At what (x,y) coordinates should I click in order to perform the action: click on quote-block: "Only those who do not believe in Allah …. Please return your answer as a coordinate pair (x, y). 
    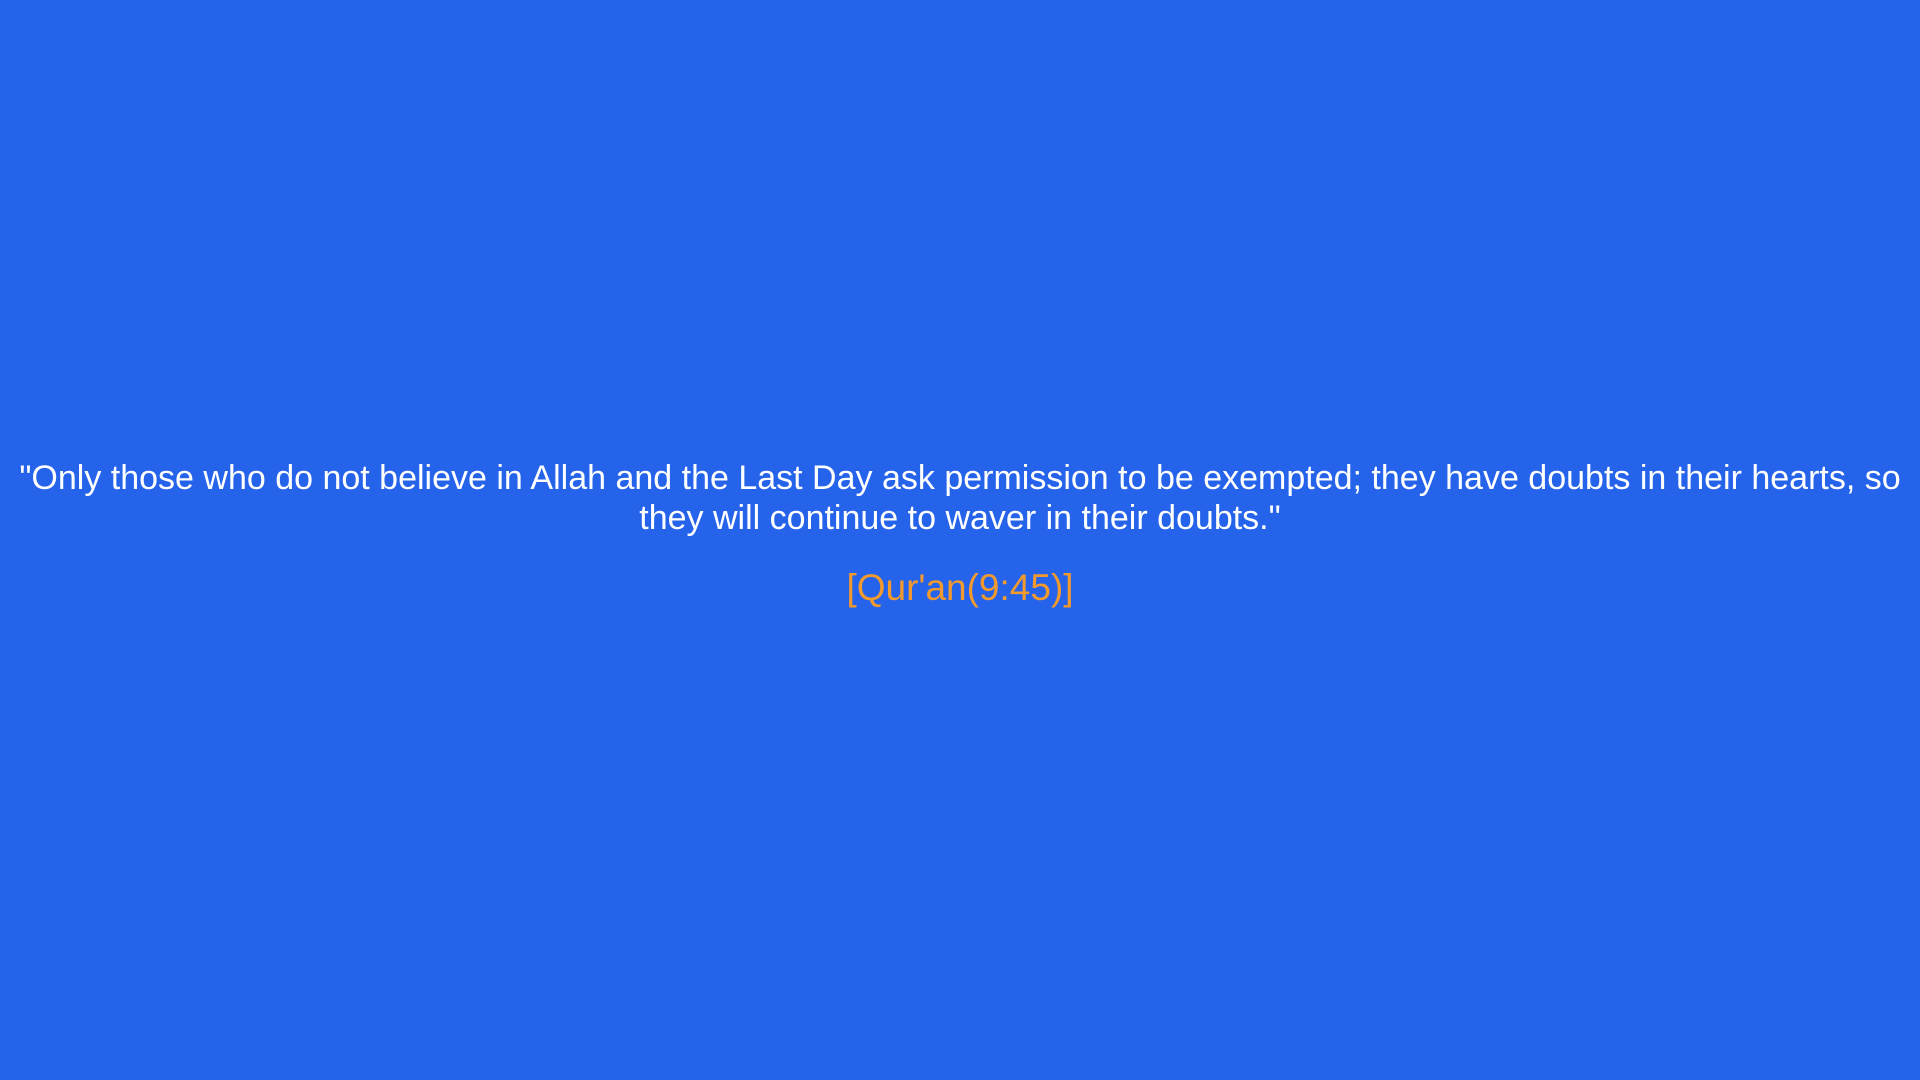
    Looking at the image, I should click on (960, 534).